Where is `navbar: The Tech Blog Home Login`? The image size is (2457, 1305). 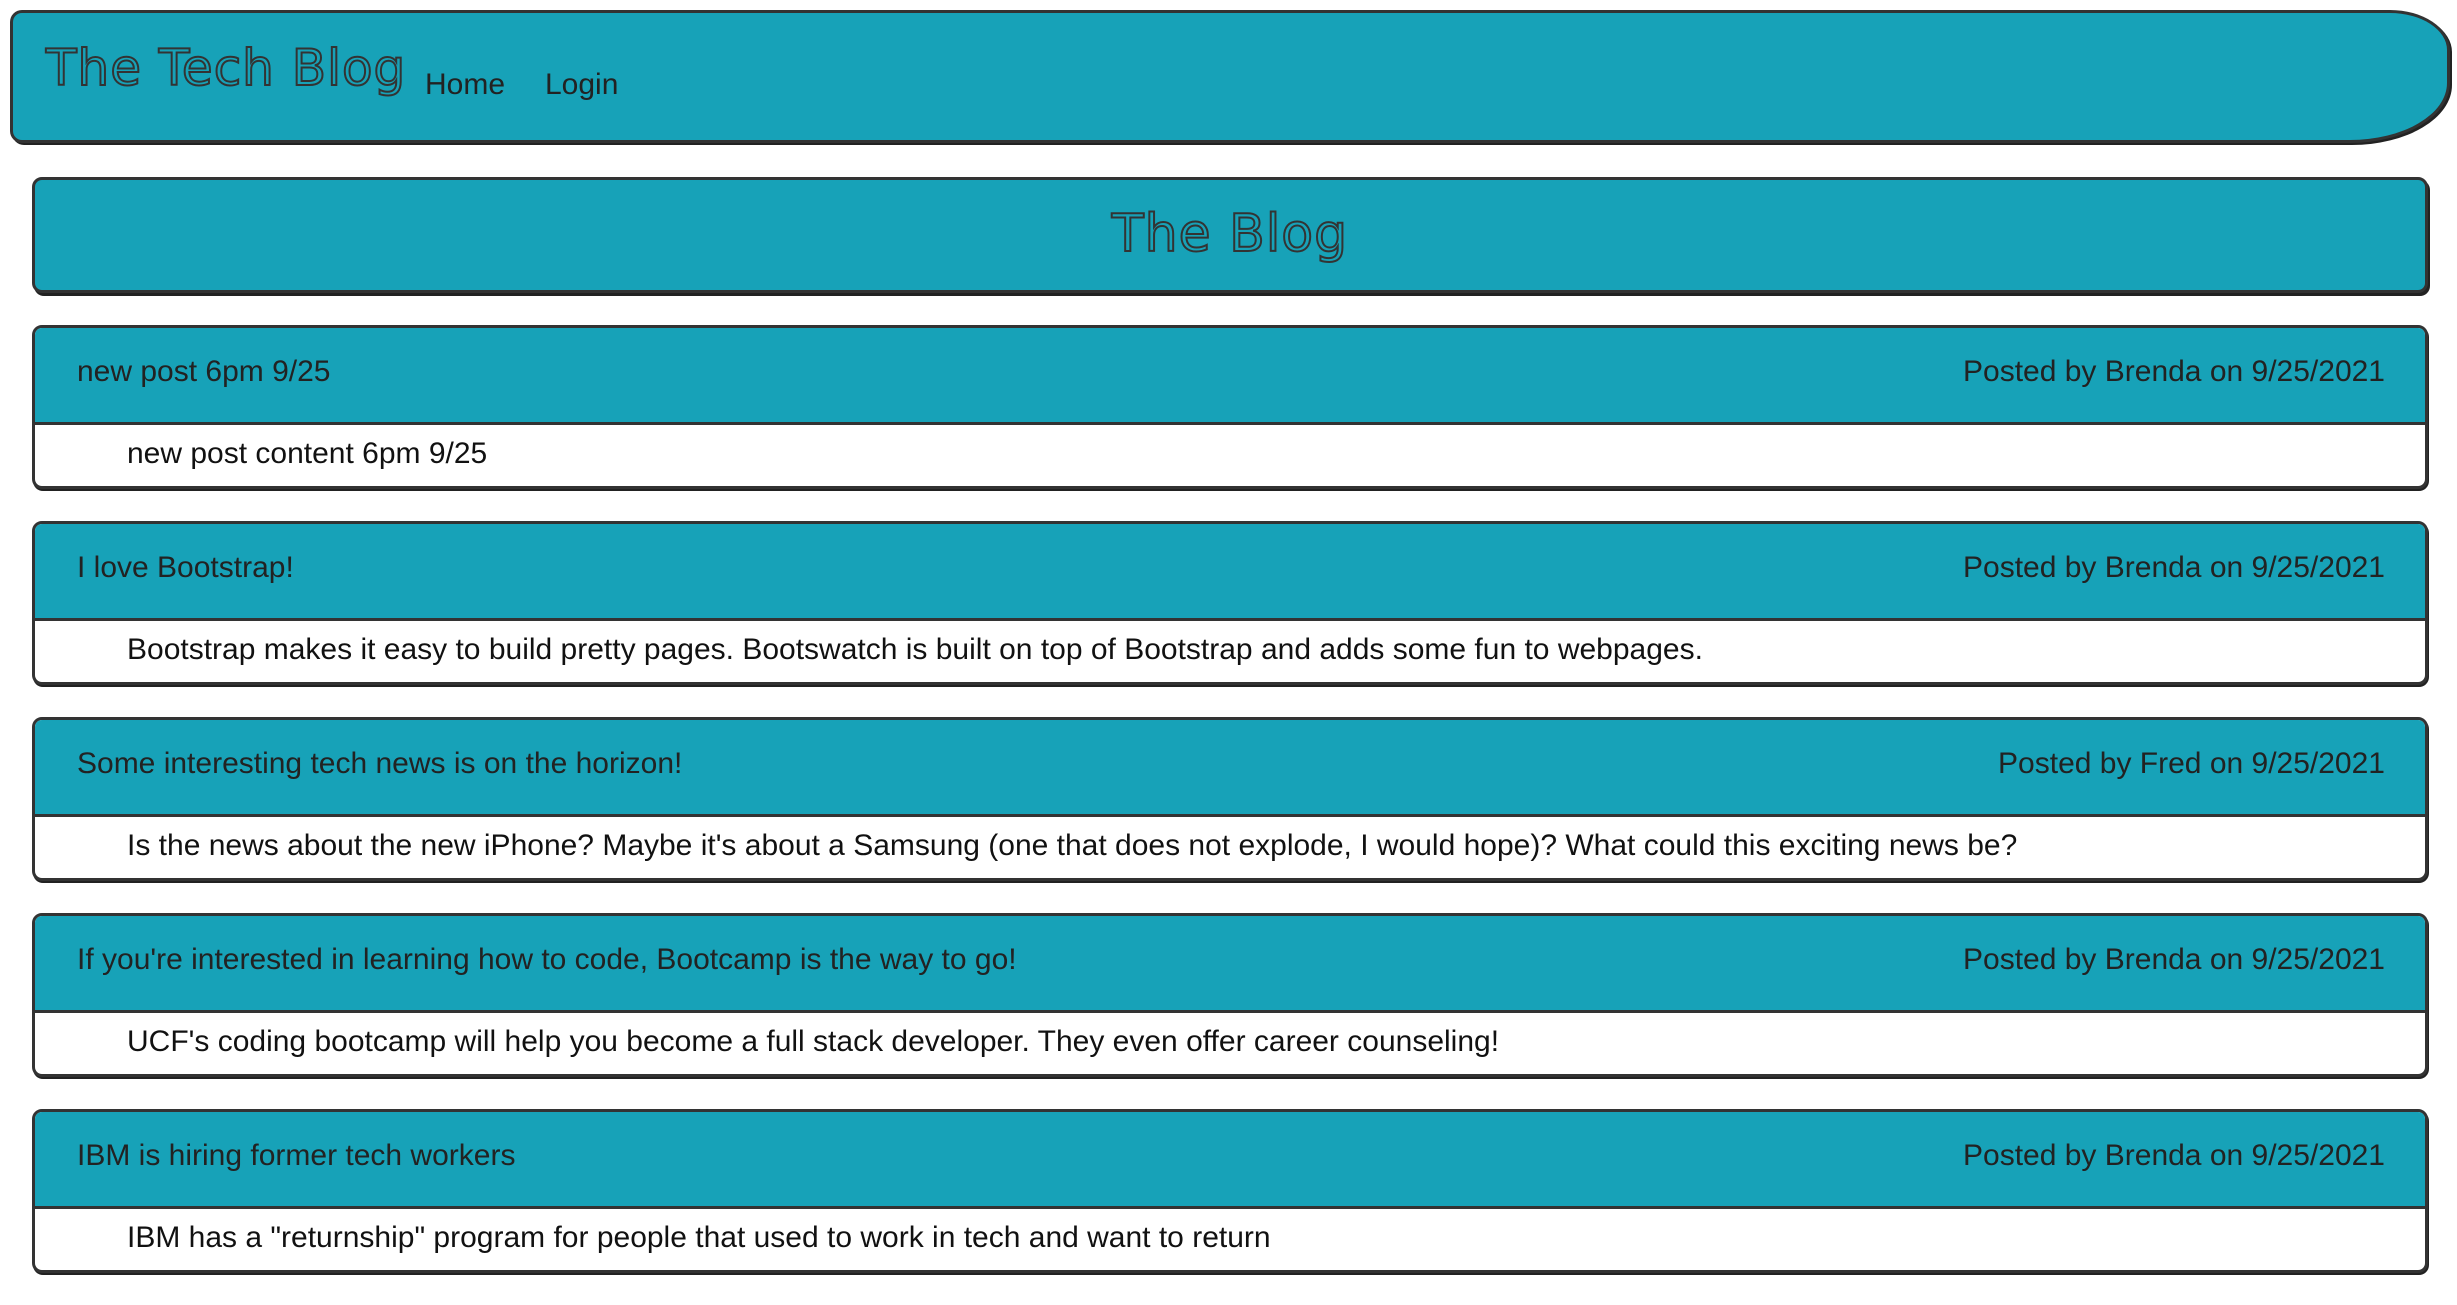
navbar: The Tech Blog Home Login is located at coordinates (1230, 76).